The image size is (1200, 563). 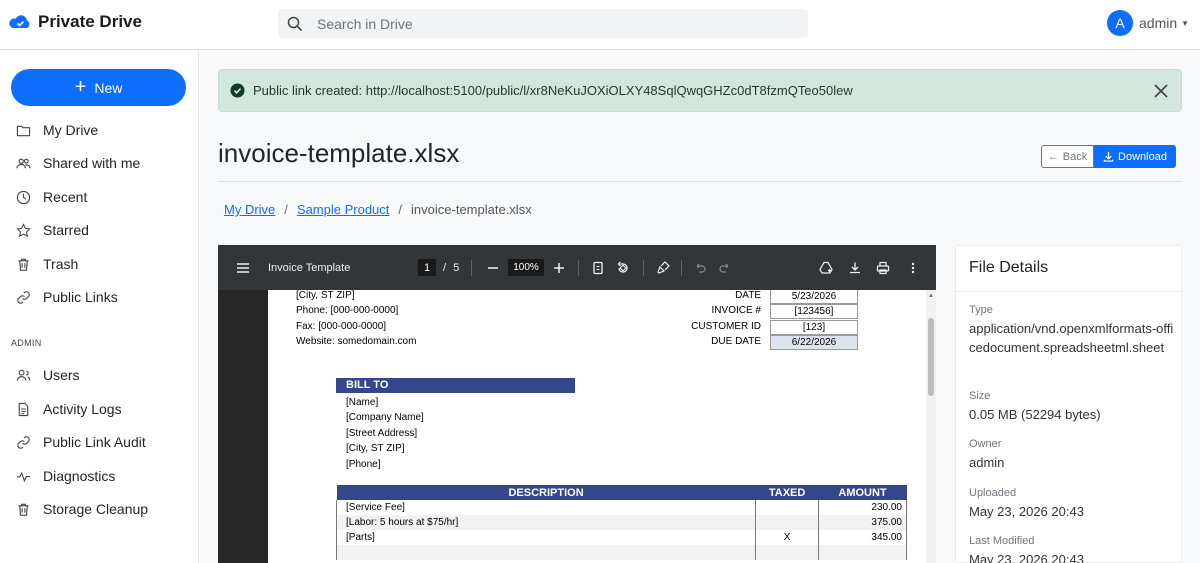 What do you see at coordinates (1075, 156) in the screenshot?
I see `back-button-label: Back` at bounding box center [1075, 156].